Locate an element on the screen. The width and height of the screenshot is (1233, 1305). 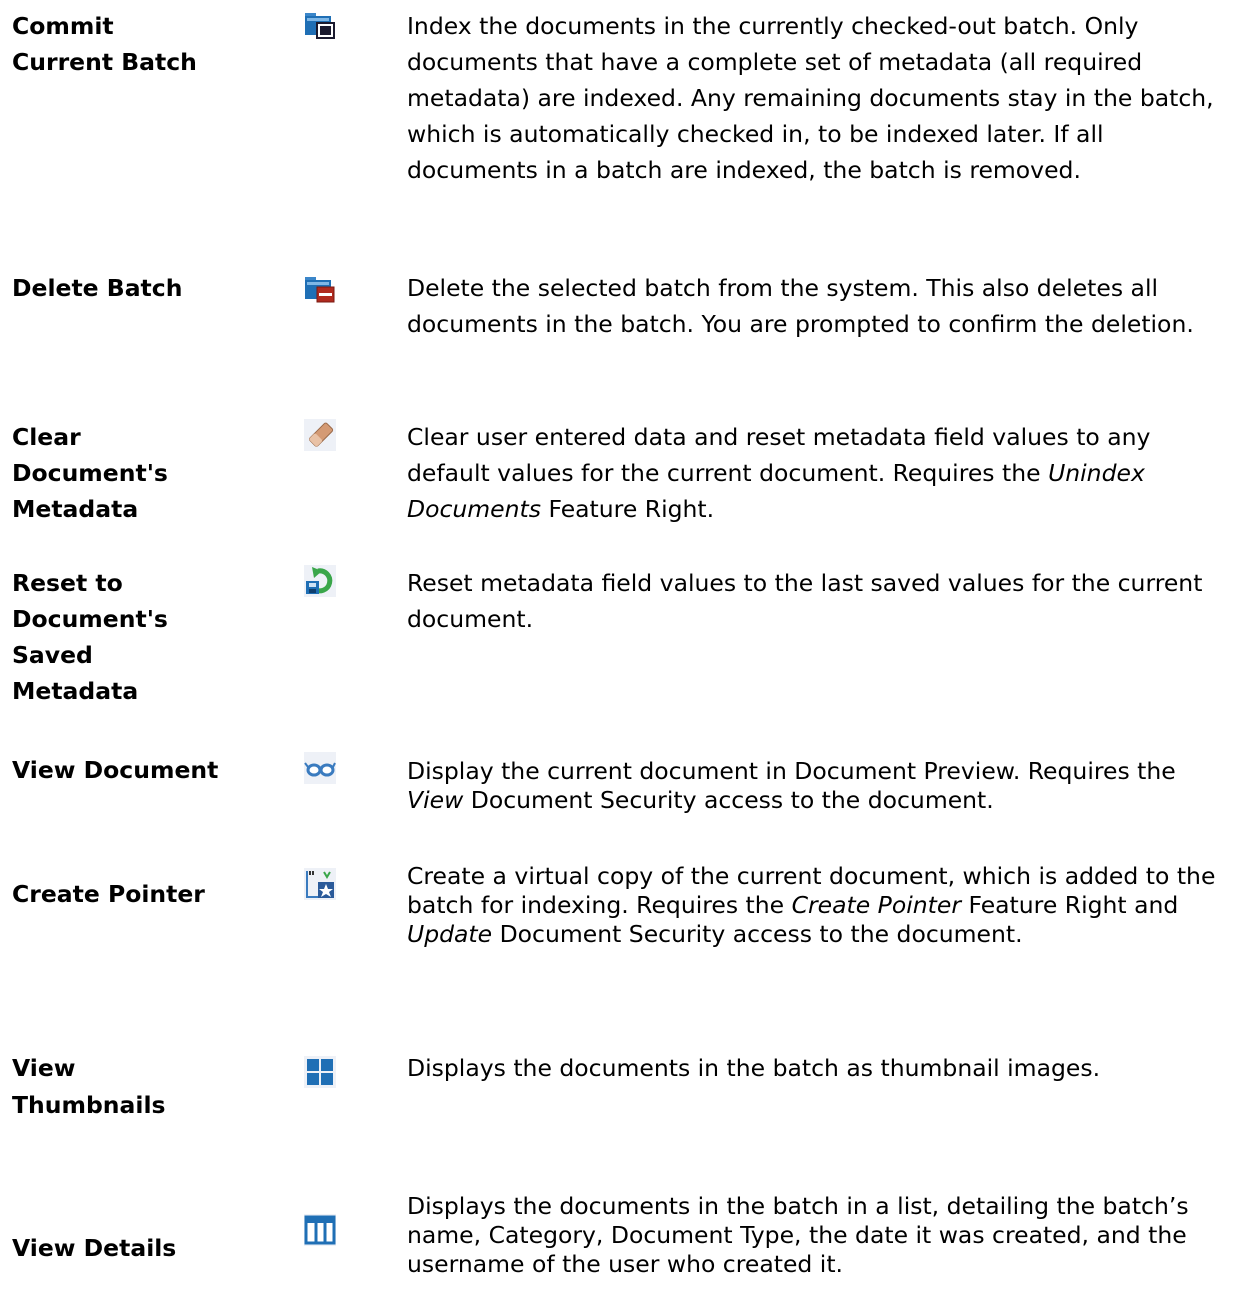
command-label: Create Pointer is located at coordinates (108, 894).